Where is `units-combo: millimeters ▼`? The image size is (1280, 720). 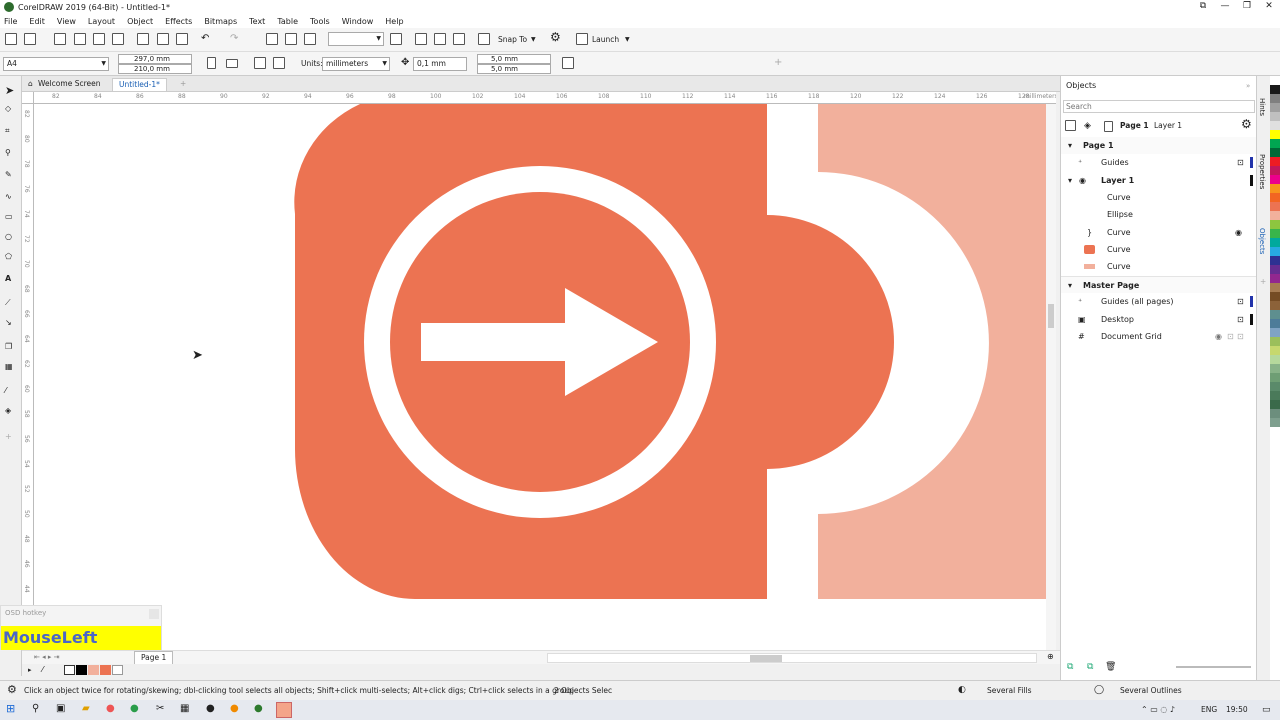 units-combo: millimeters ▼ is located at coordinates (356, 64).